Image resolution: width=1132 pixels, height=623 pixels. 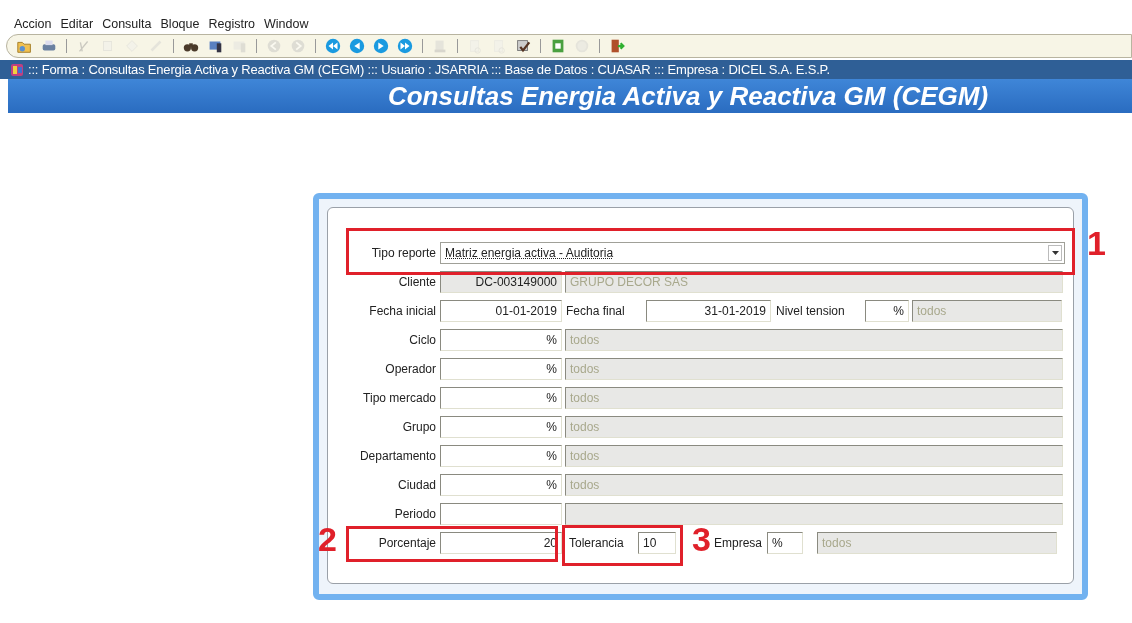 I want to click on checklist-icon, so click(x=523, y=46).